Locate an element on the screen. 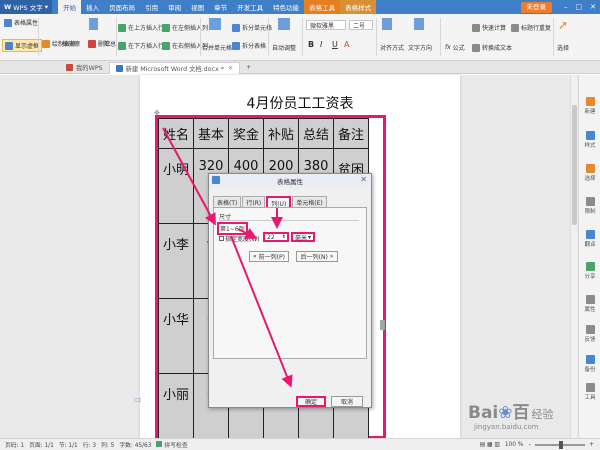 The width and height of the screenshot is (600, 450). zoom-in-icon: + is located at coordinates (591, 445).